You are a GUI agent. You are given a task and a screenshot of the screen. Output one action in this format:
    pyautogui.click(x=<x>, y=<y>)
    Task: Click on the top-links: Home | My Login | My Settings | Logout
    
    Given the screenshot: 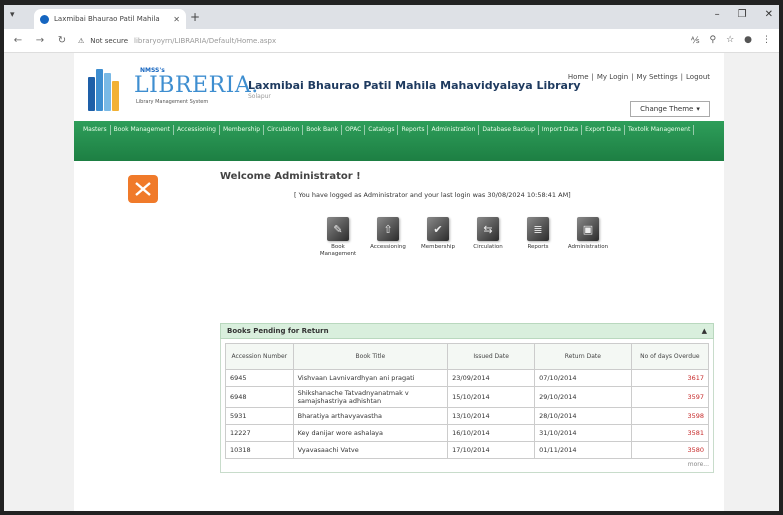 What is the action you would take?
    pyautogui.click(x=639, y=77)
    